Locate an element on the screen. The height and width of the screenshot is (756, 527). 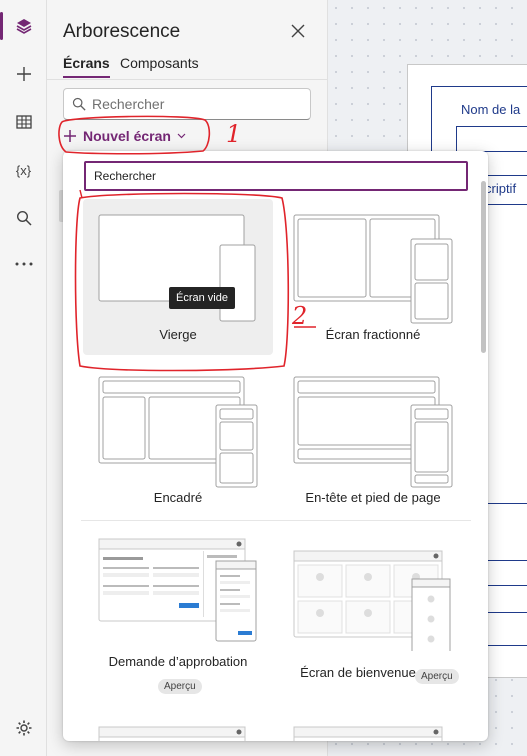
template-sidebar-preview is located at coordinates (178, 432).